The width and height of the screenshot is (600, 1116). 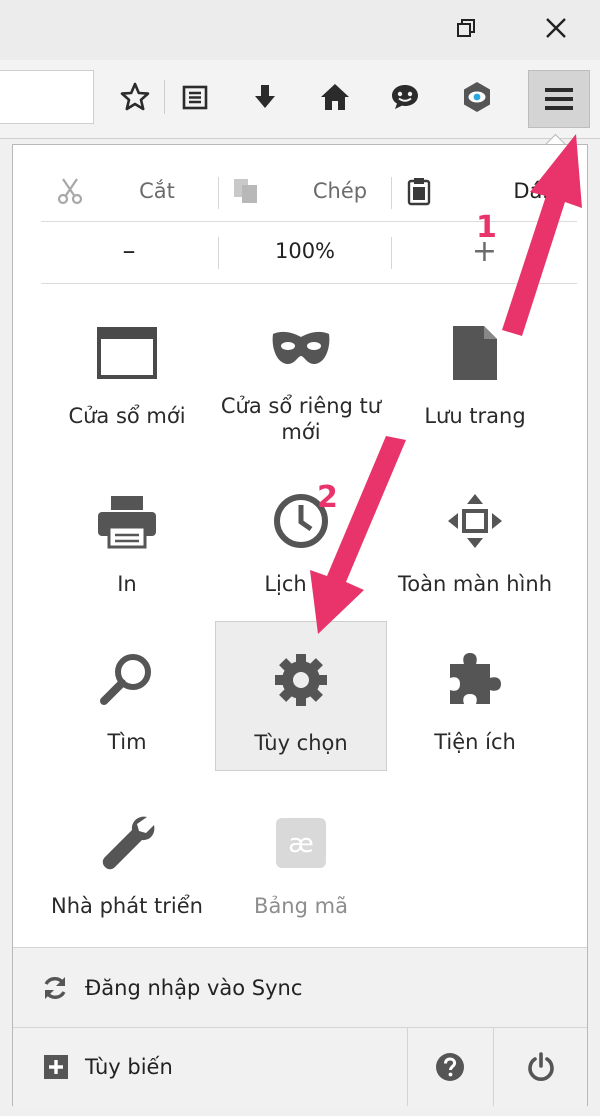 I want to click on download-icon, so click(x=265, y=96).